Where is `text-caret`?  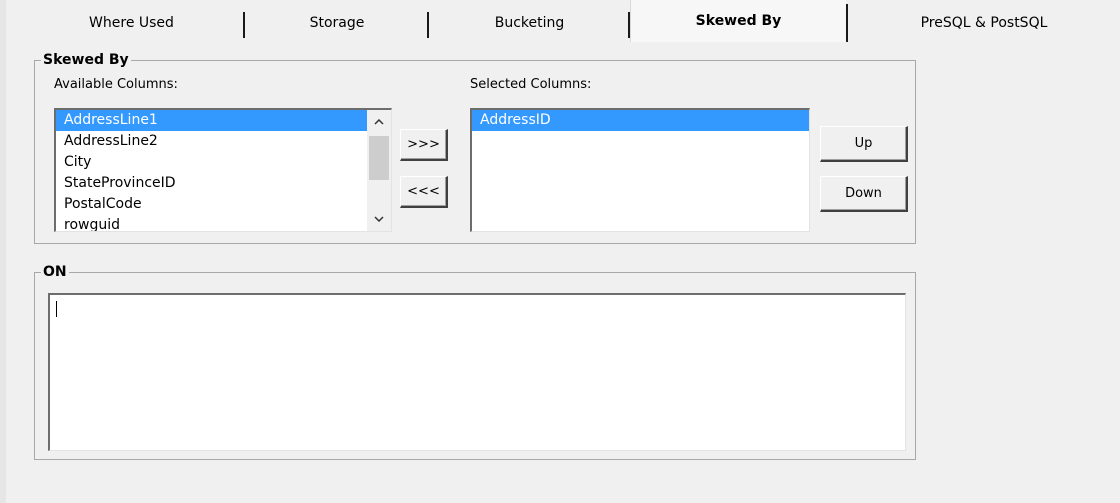 text-caret is located at coordinates (56, 309).